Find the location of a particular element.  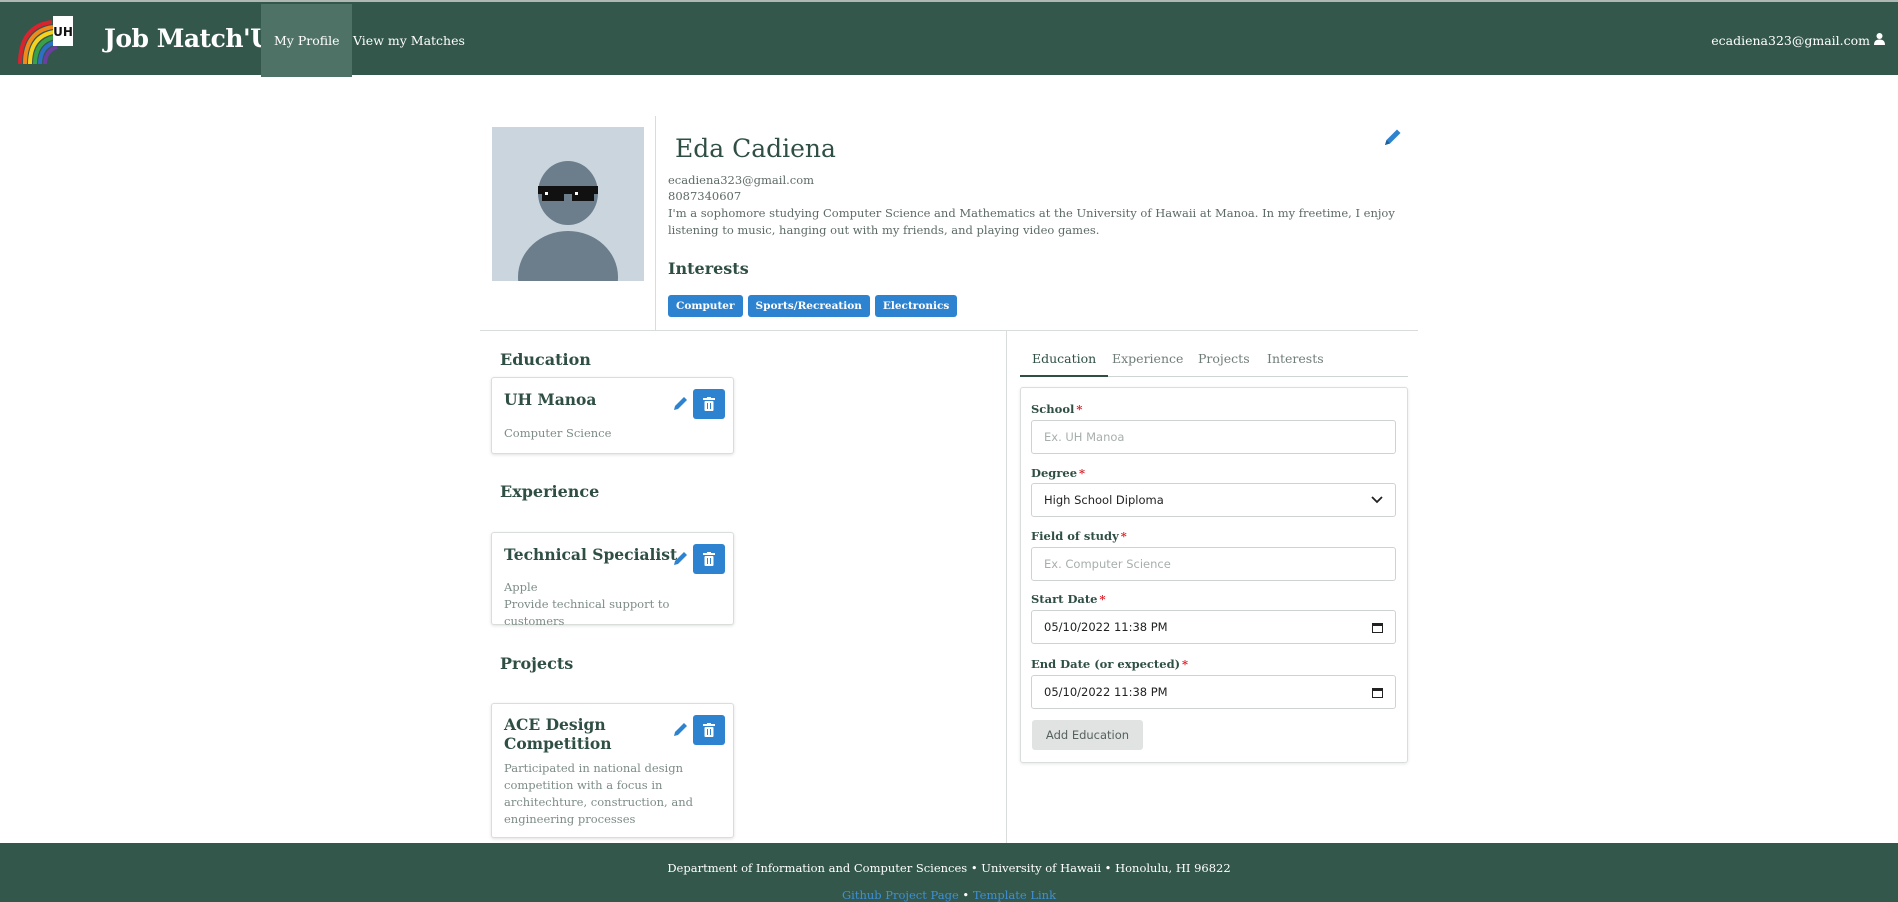

profile-horizontal-divider is located at coordinates (949, 330).